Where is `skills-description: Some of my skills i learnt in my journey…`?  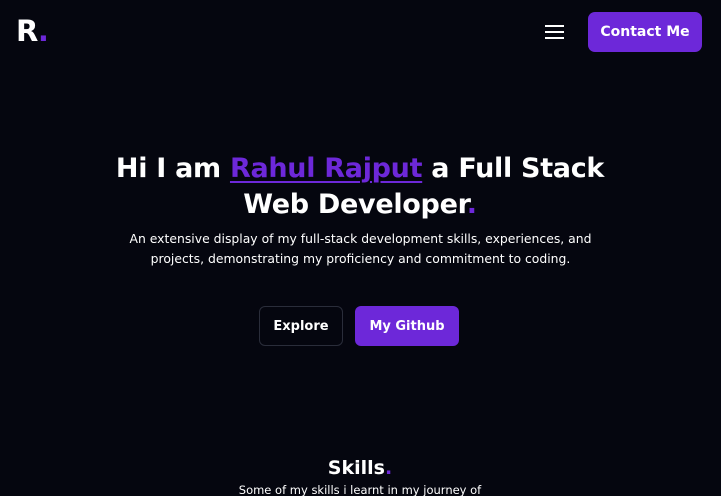
skills-description: Some of my skills i learnt in my journey… is located at coordinates (360, 489).